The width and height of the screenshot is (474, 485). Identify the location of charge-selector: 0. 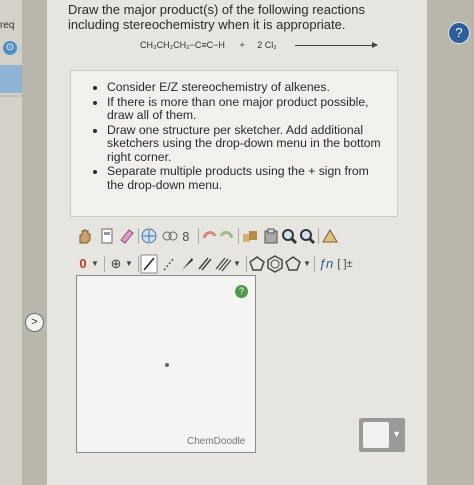
(83, 264).